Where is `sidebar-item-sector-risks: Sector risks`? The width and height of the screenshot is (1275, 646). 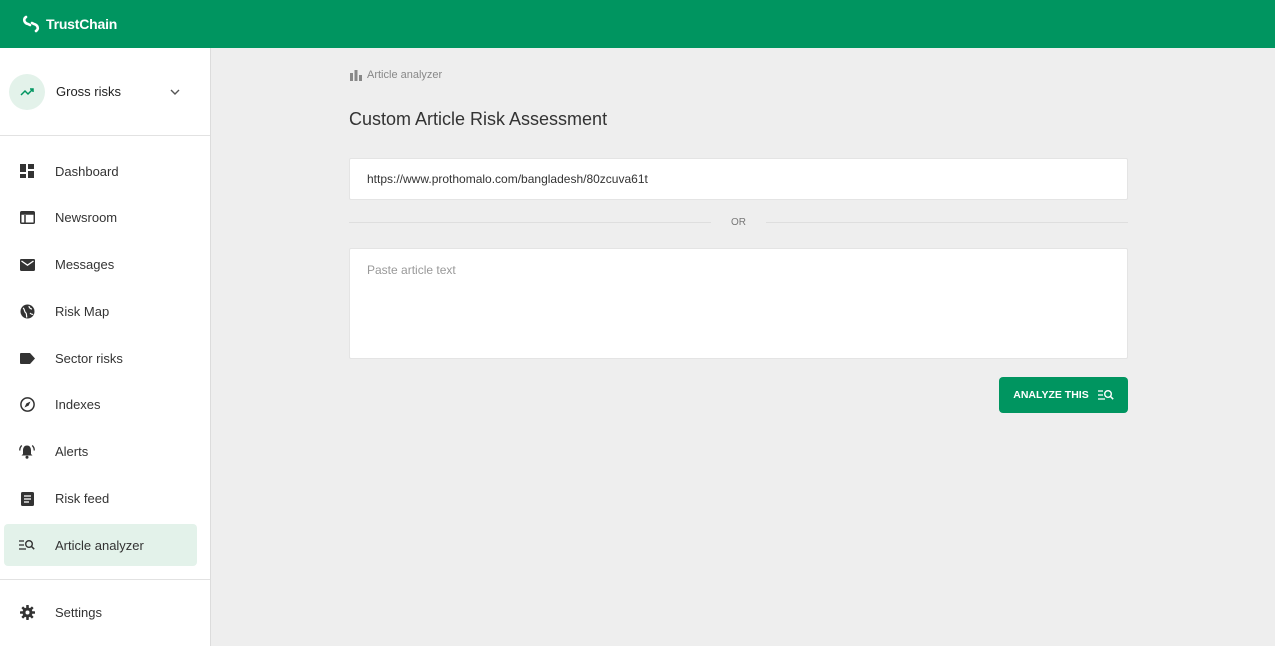 sidebar-item-sector-risks: Sector risks is located at coordinates (100, 358).